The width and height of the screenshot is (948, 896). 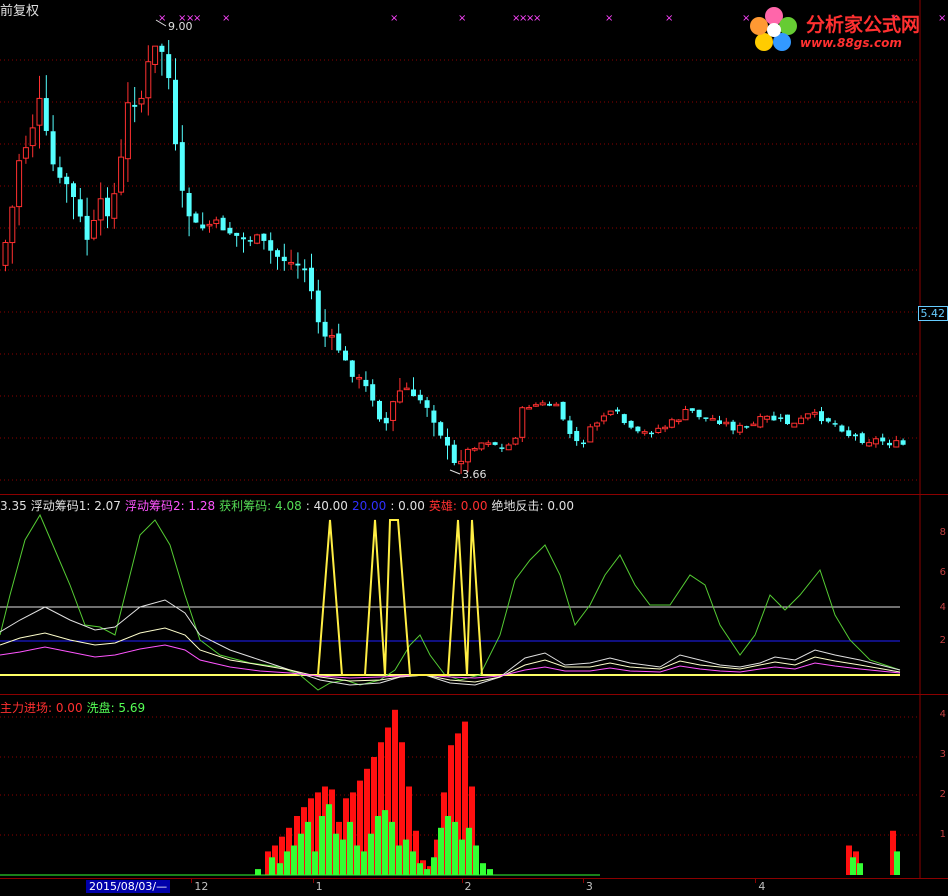 What do you see at coordinates (863, 23) in the screenshot?
I see `logo-brand-text: 分析家公式网` at bounding box center [863, 23].